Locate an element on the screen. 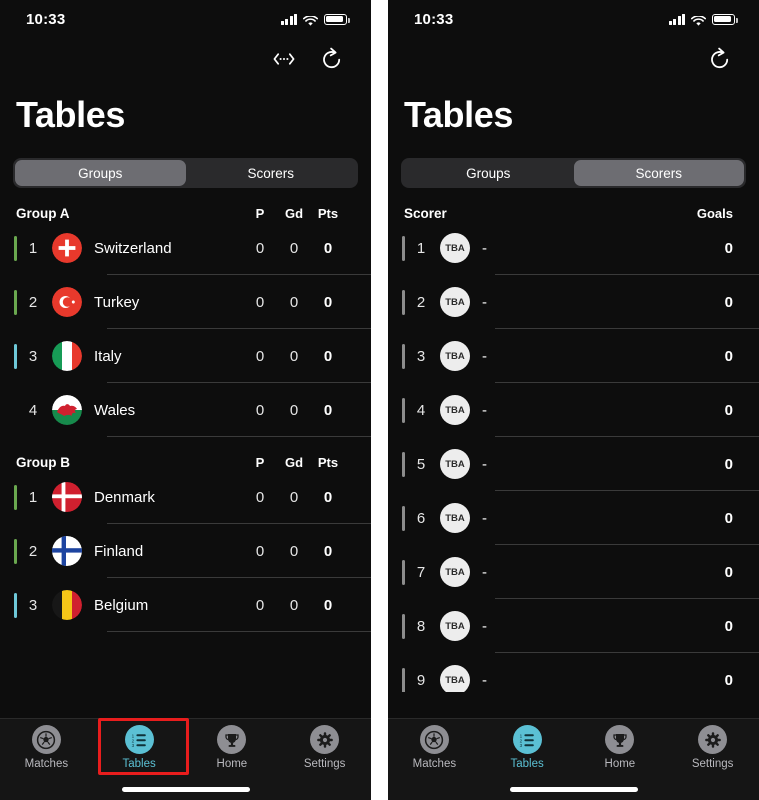 This screenshot has width=759, height=800. list-item: 1 TBA - 0 is located at coordinates (573, 248).